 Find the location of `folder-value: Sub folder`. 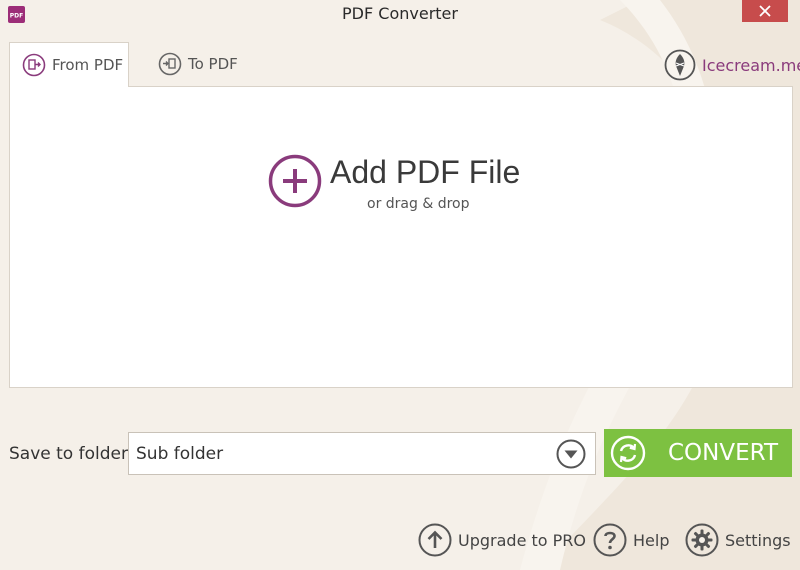

folder-value: Sub folder is located at coordinates (180, 454).